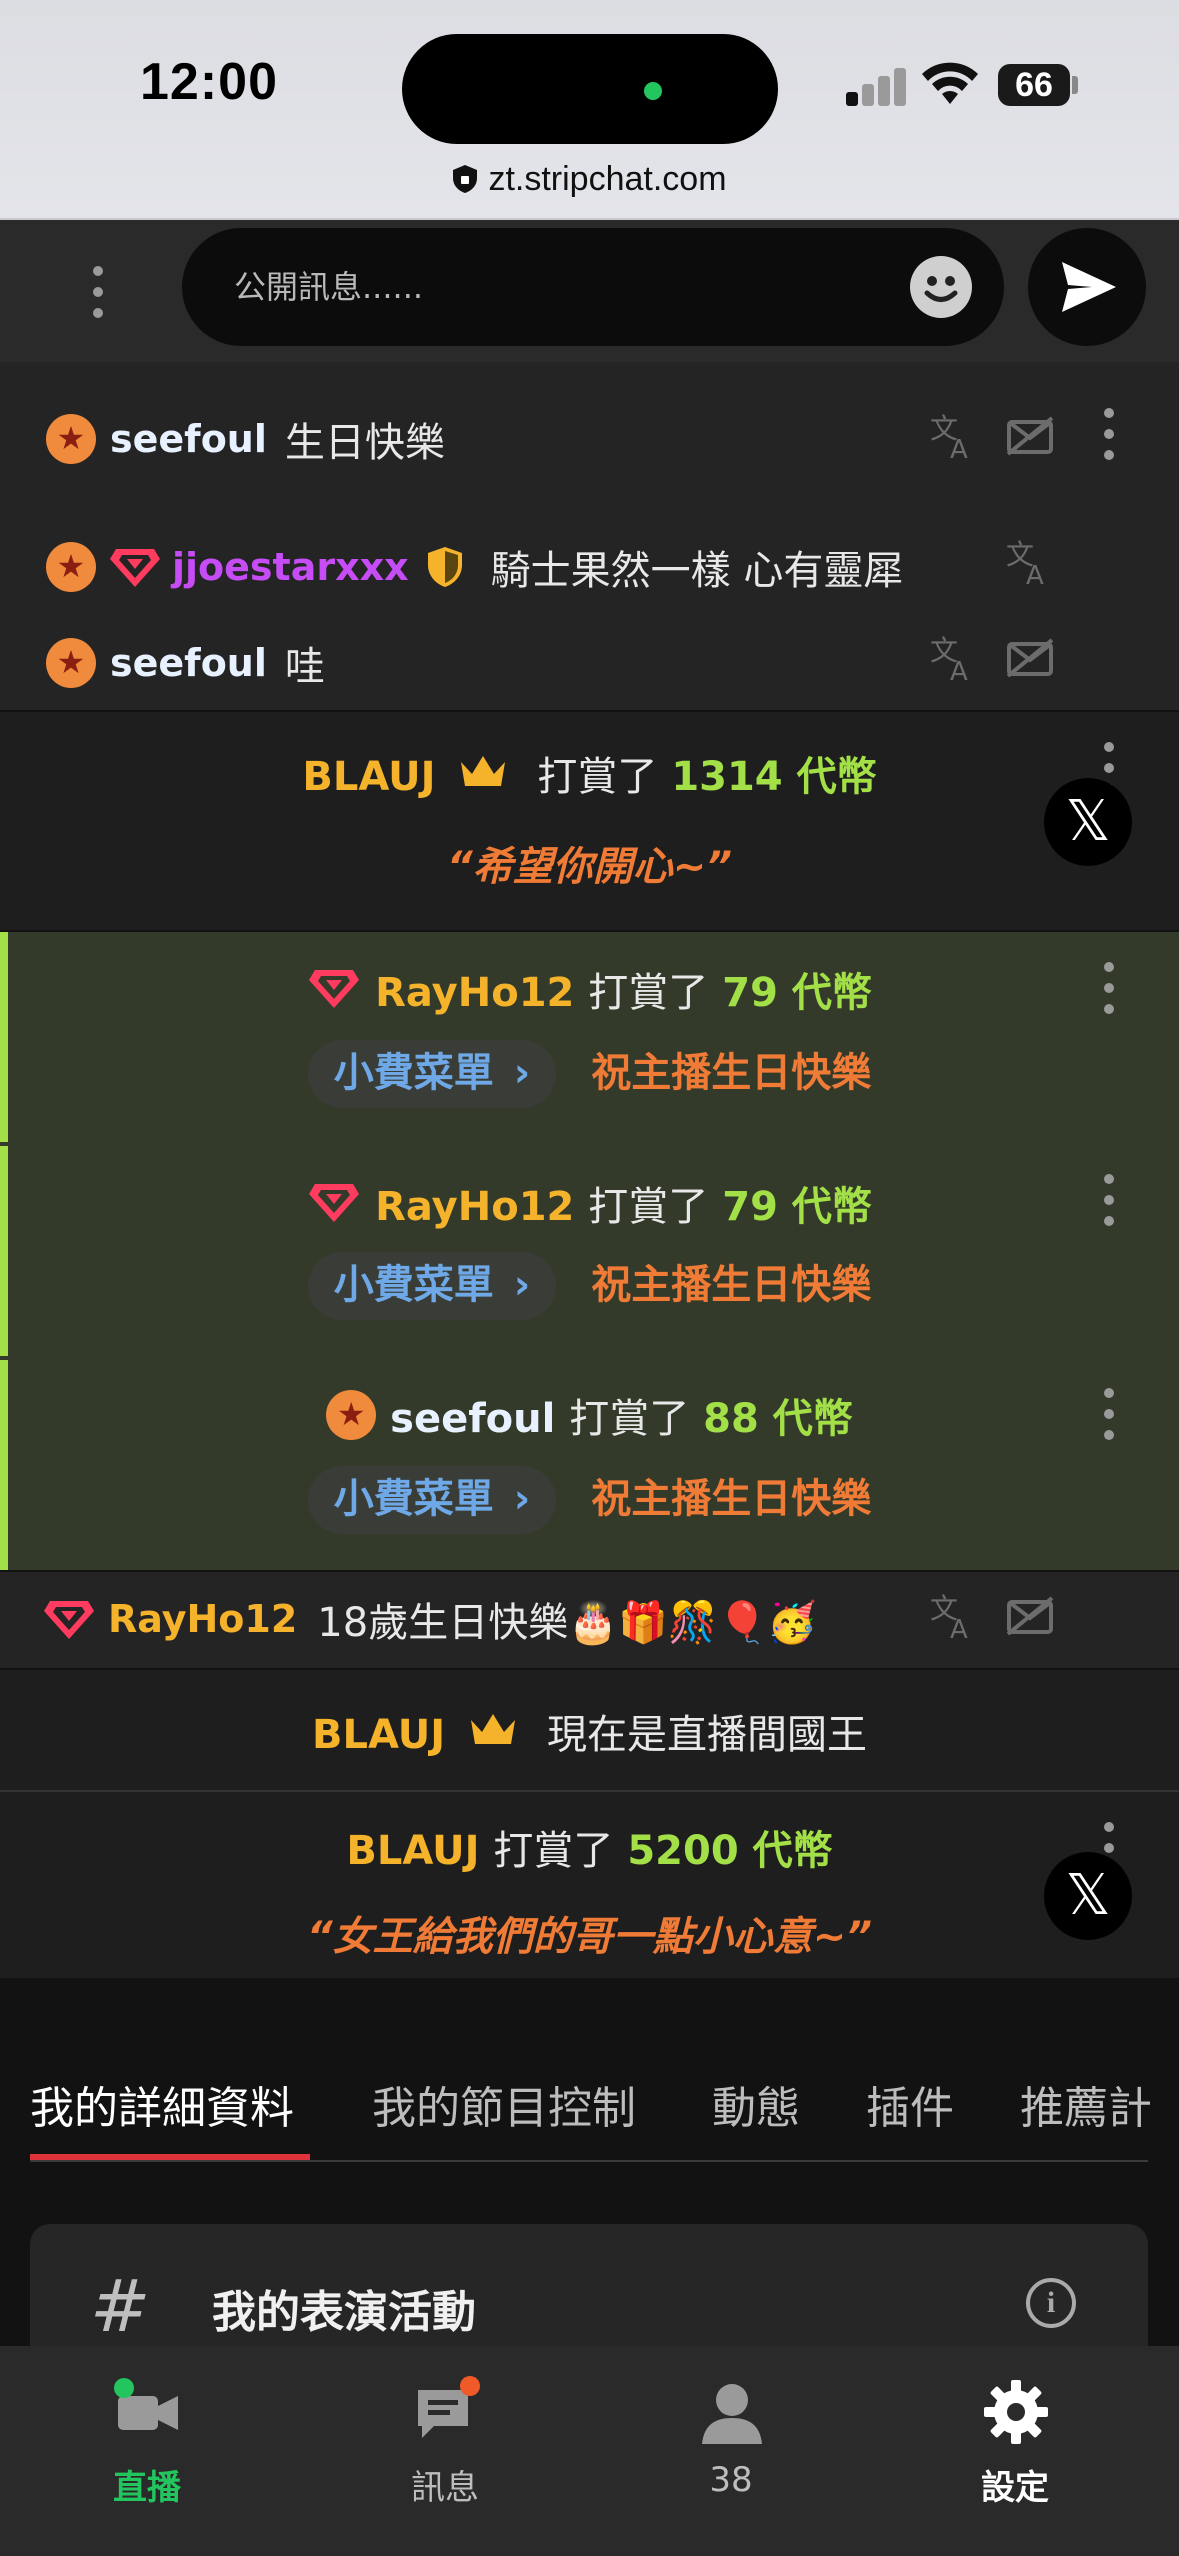 The height and width of the screenshot is (2556, 1179). What do you see at coordinates (730, 1851) in the screenshot?
I see `tip-amount: 5200 代幣` at bounding box center [730, 1851].